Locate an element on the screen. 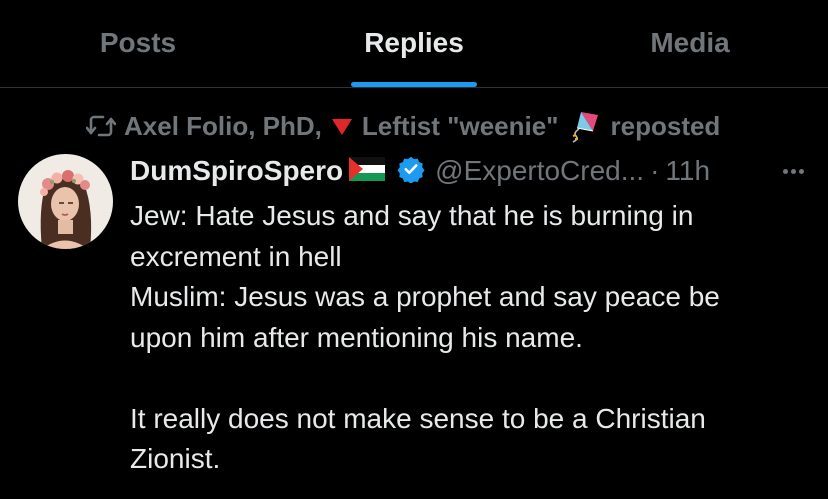 The height and width of the screenshot is (499, 828). active-tab-indicator is located at coordinates (414, 84).